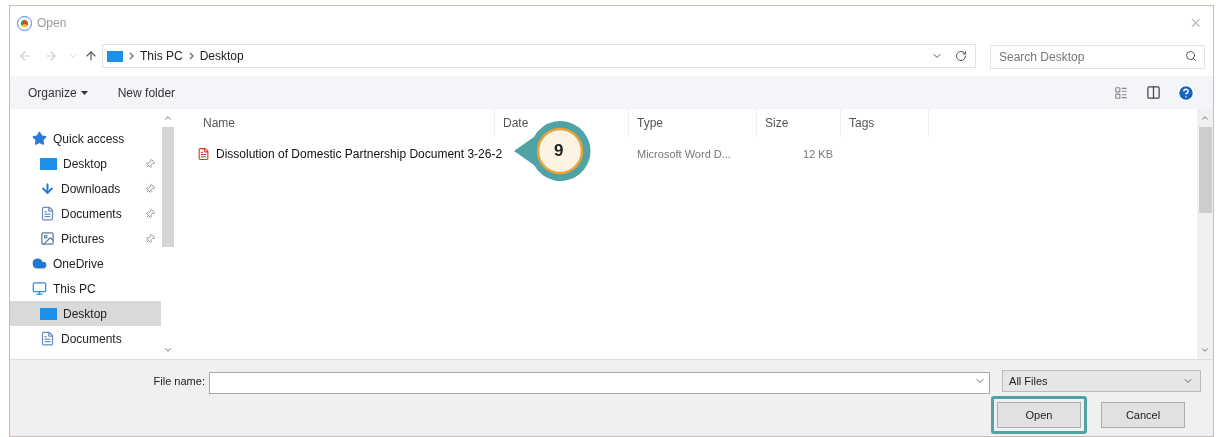  Describe the element at coordinates (47, 238) in the screenshot. I see `pictures-icon` at that location.